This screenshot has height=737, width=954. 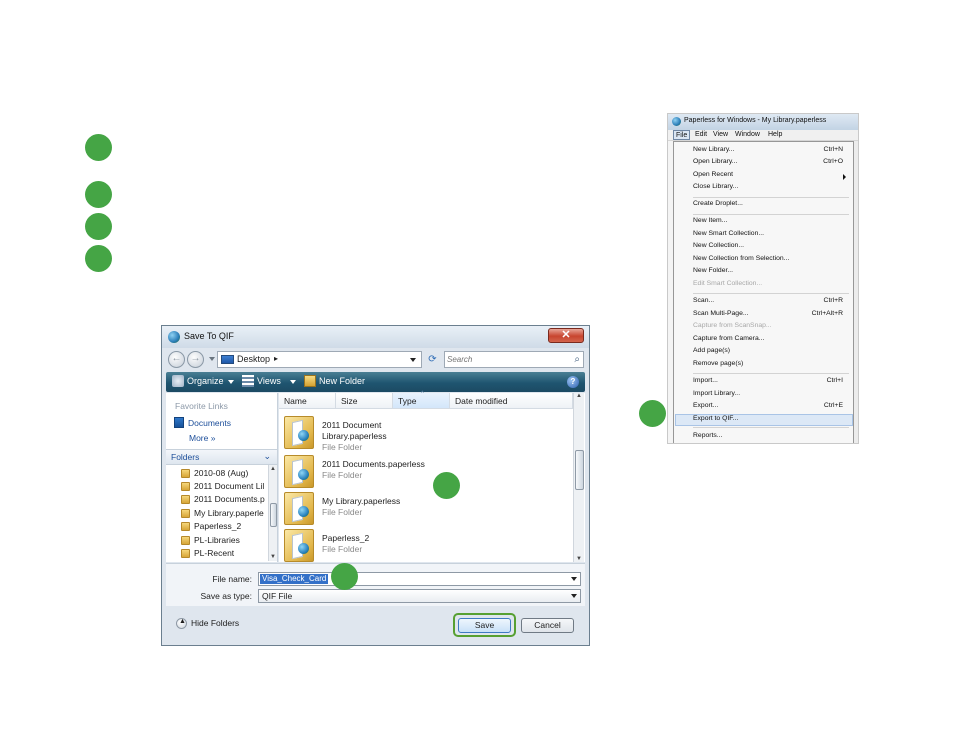 What do you see at coordinates (277, 596) in the screenshot?
I see `save-type-value: QIF File` at bounding box center [277, 596].